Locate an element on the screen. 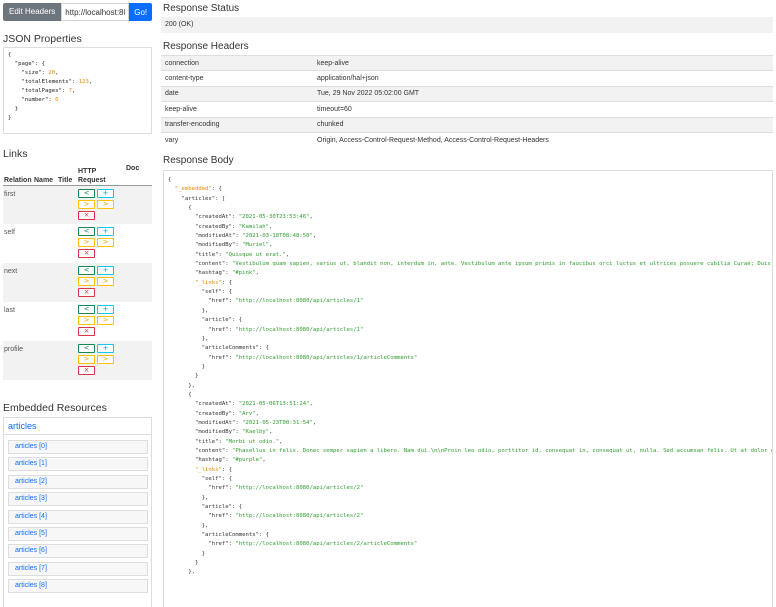 The width and height of the screenshot is (776, 607). json-key: "number": is located at coordinates (32, 100).